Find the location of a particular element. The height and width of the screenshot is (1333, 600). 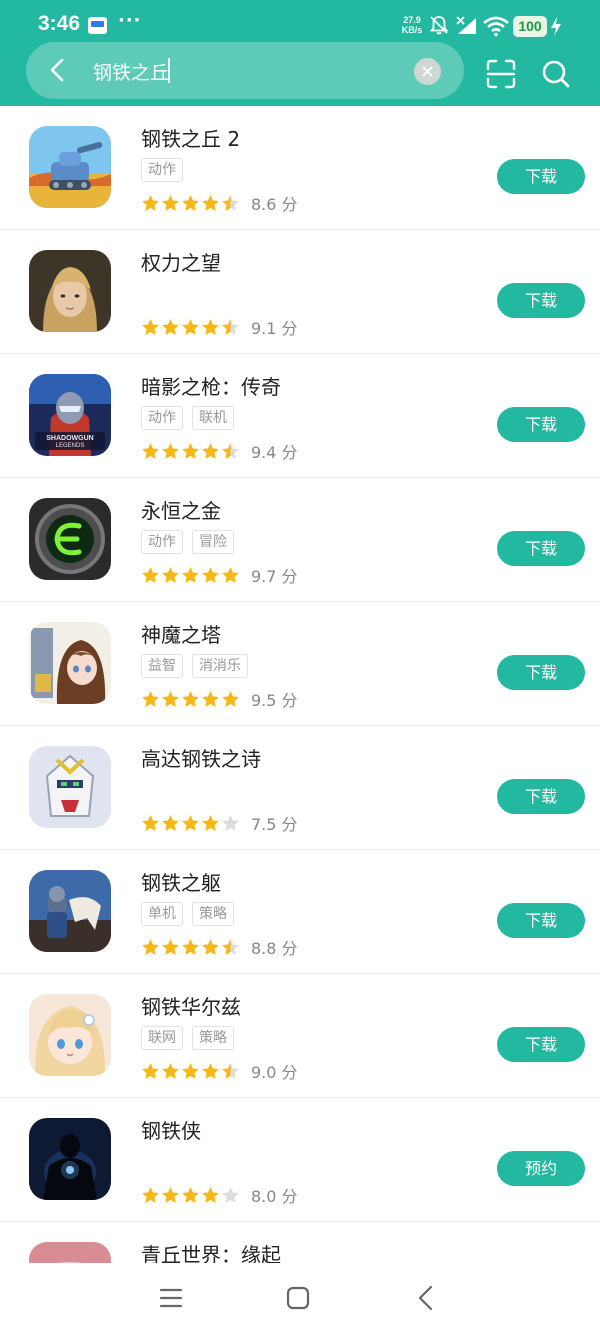

more-notifications-indicator: ··· is located at coordinates (130, 20).